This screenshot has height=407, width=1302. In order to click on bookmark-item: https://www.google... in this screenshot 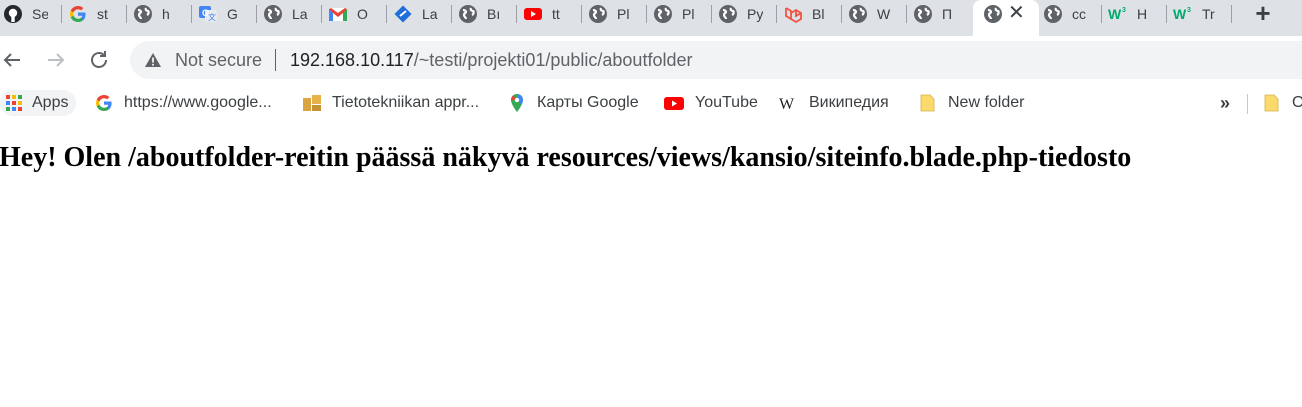, I will do `click(183, 103)`.